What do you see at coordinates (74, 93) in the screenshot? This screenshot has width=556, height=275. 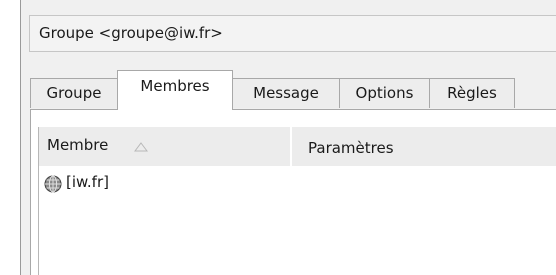 I see `tab-groupe: Groupe` at bounding box center [74, 93].